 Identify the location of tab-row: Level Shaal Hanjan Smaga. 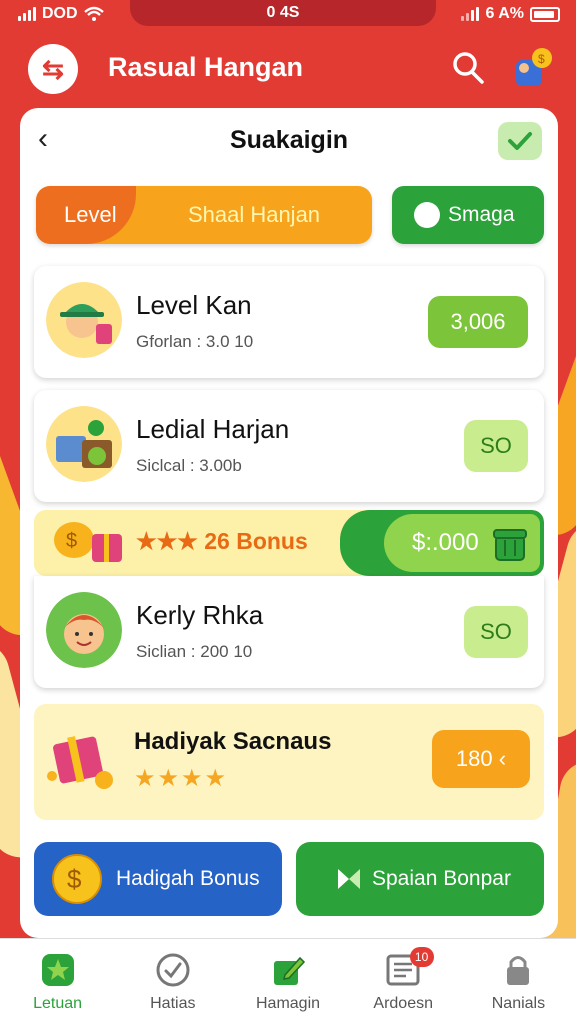
(290, 215).